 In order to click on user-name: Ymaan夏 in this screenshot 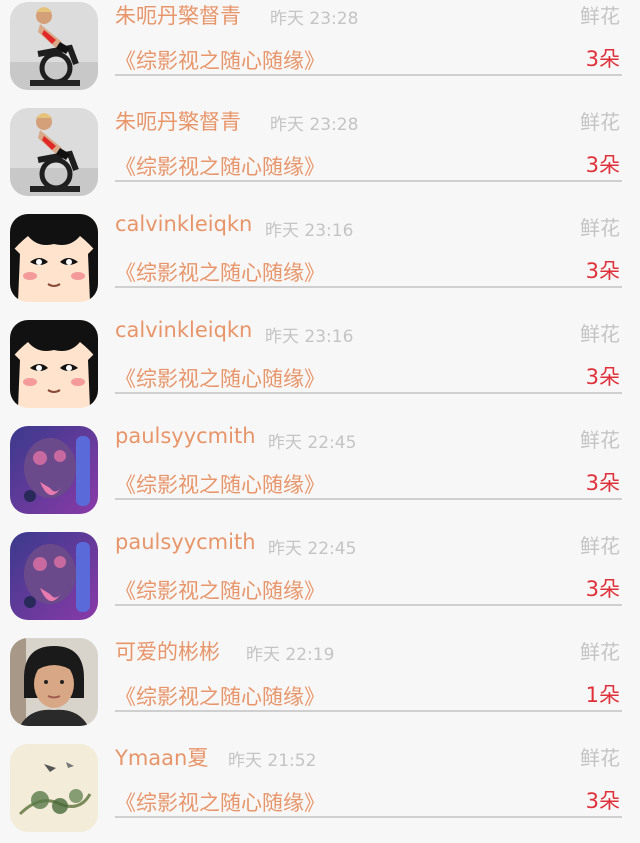, I will do `click(161, 757)`.